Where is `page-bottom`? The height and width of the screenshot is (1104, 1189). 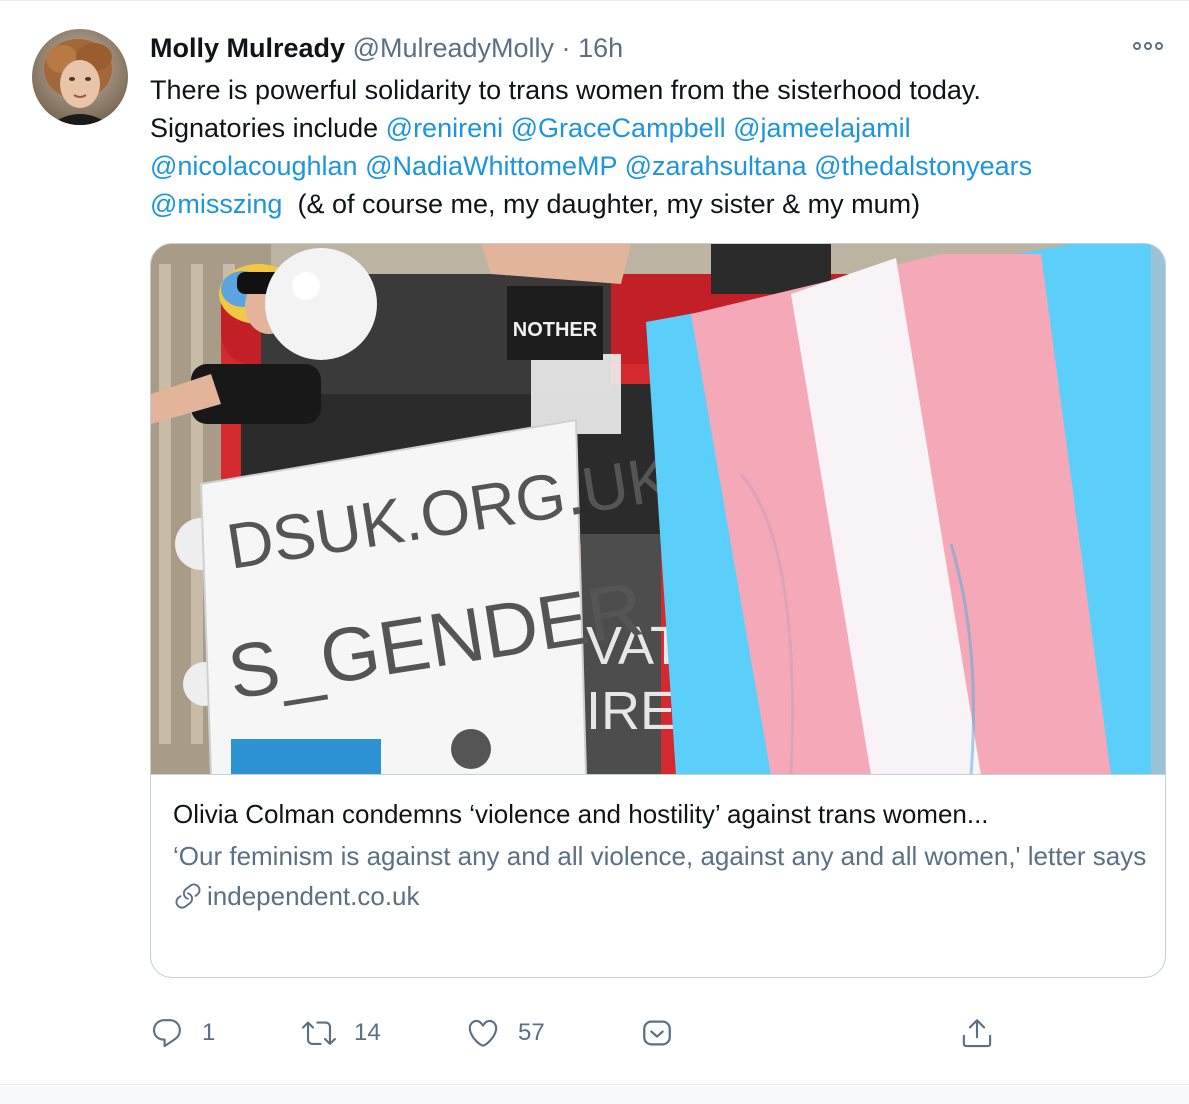 page-bottom is located at coordinates (594, 1095).